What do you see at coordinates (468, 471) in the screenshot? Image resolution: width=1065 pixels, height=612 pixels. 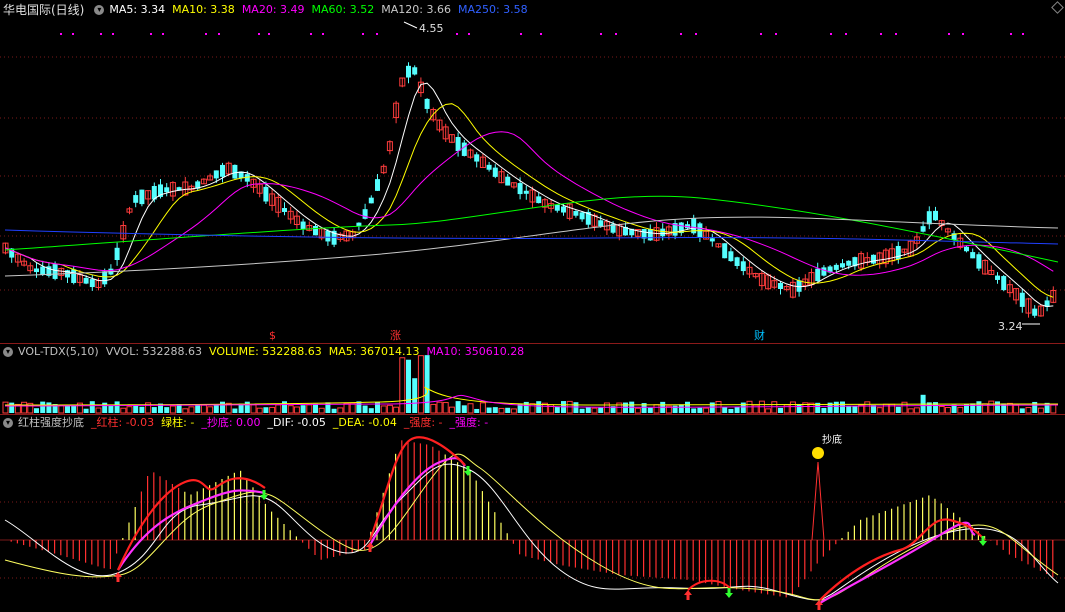 I see `down-arrow-icon` at bounding box center [468, 471].